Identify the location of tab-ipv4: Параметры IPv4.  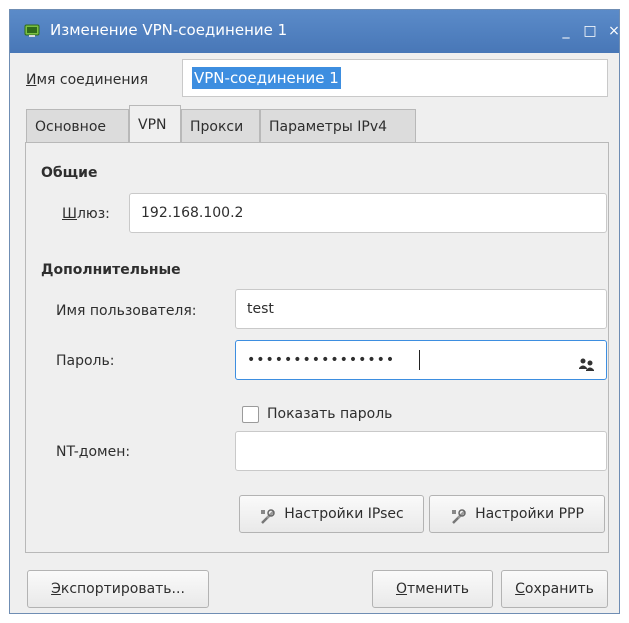
(338, 126).